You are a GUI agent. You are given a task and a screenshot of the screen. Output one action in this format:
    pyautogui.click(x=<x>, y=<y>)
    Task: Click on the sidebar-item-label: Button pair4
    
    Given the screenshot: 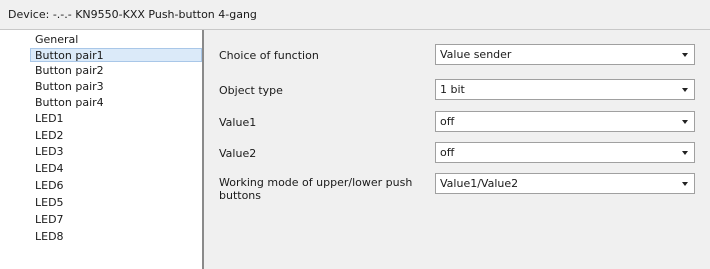 What is the action you would take?
    pyautogui.click(x=69, y=102)
    